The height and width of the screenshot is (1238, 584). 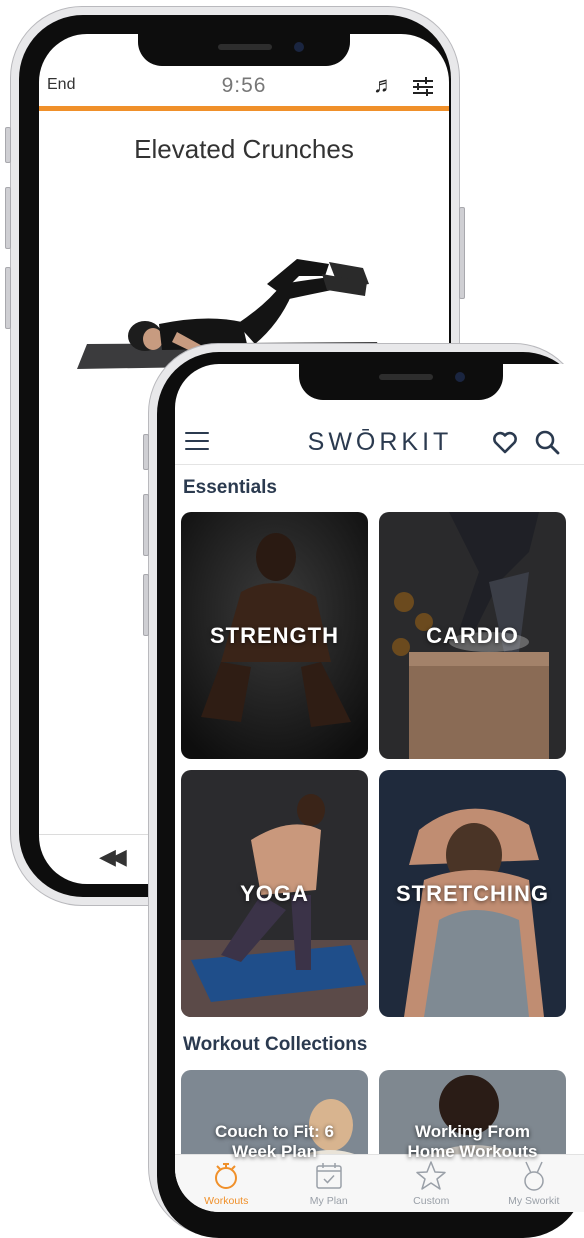 What do you see at coordinates (226, 1201) in the screenshot?
I see `tab-workouts-label: Workouts` at bounding box center [226, 1201].